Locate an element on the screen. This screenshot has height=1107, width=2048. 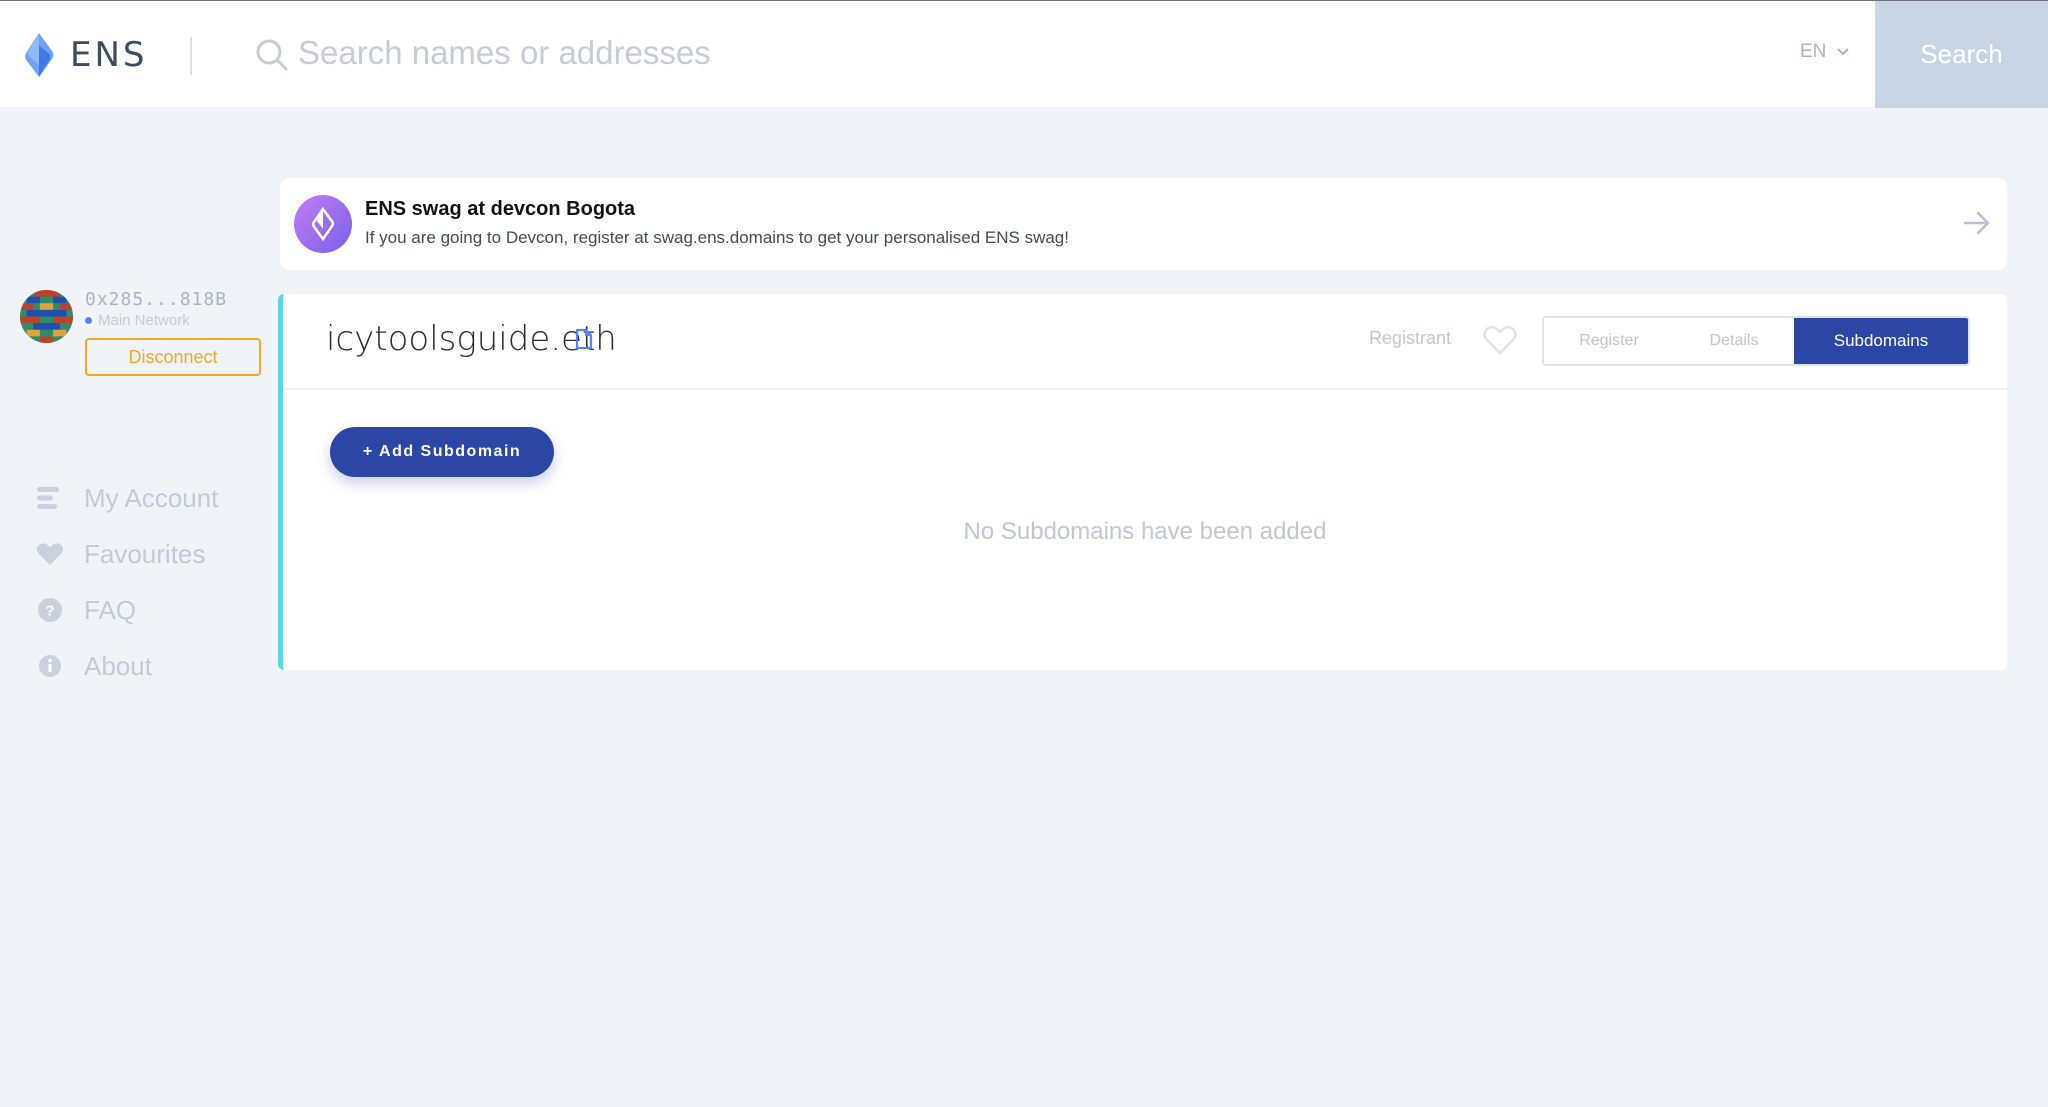
ens-logo-icon is located at coordinates (39, 55).